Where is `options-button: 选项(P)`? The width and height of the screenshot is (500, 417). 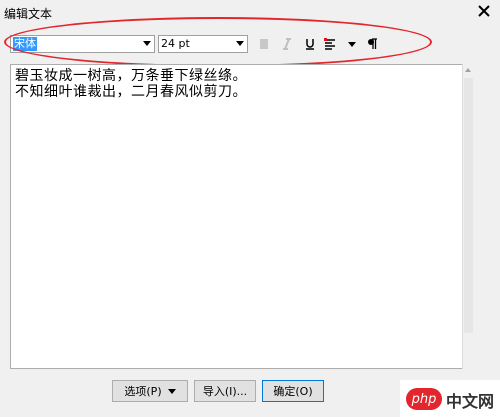 options-button: 选项(P) is located at coordinates (150, 391).